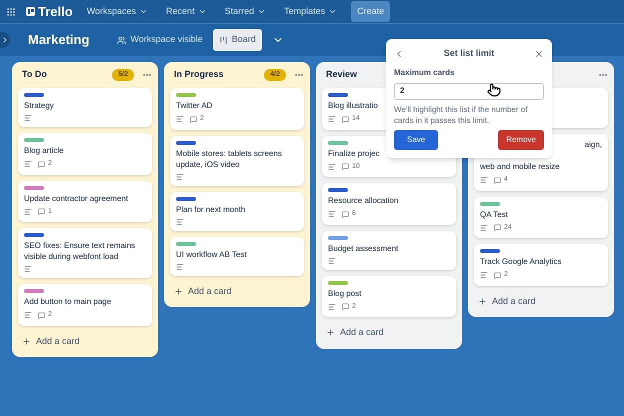 The height and width of the screenshot is (416, 624). Describe the element at coordinates (211, 209) in the screenshot. I see `card-title: Plan for next month` at that location.